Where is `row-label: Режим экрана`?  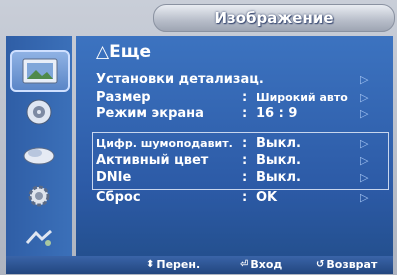
row-label: Режим экрана is located at coordinates (150, 113).